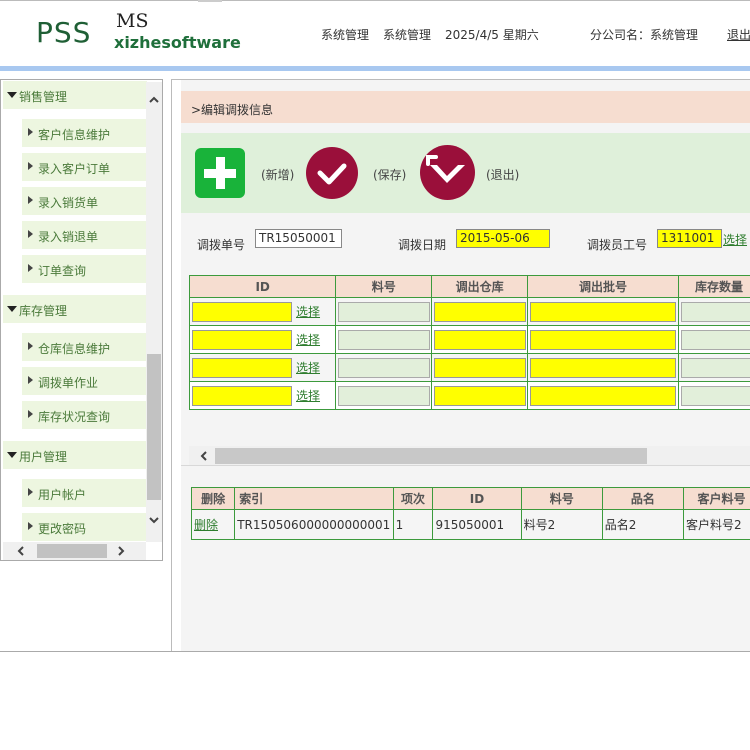  I want to click on sidebar-item-warehouse-info: 仓库信息维护, so click(84, 347).